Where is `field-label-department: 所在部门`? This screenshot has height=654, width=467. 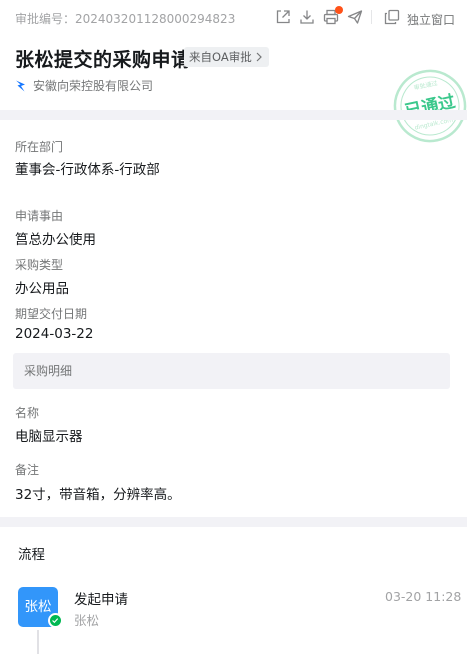
field-label-department: 所在部门 is located at coordinates (39, 147).